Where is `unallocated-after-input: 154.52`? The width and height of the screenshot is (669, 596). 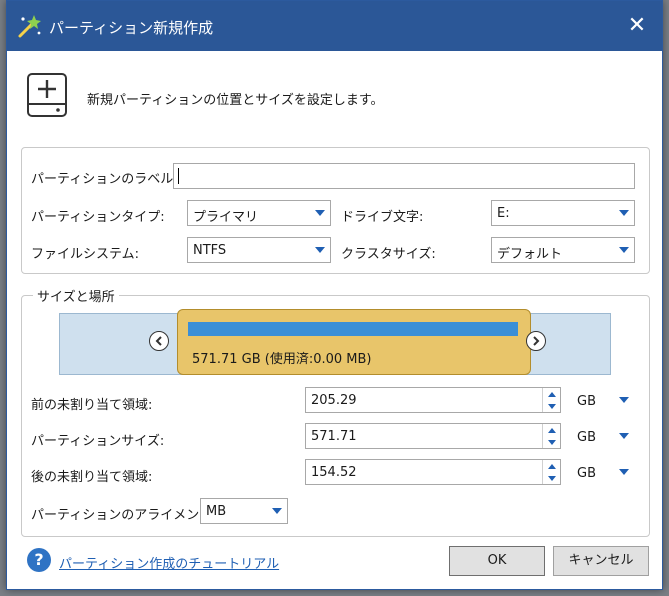
unallocated-after-input: 154.52 is located at coordinates (433, 472).